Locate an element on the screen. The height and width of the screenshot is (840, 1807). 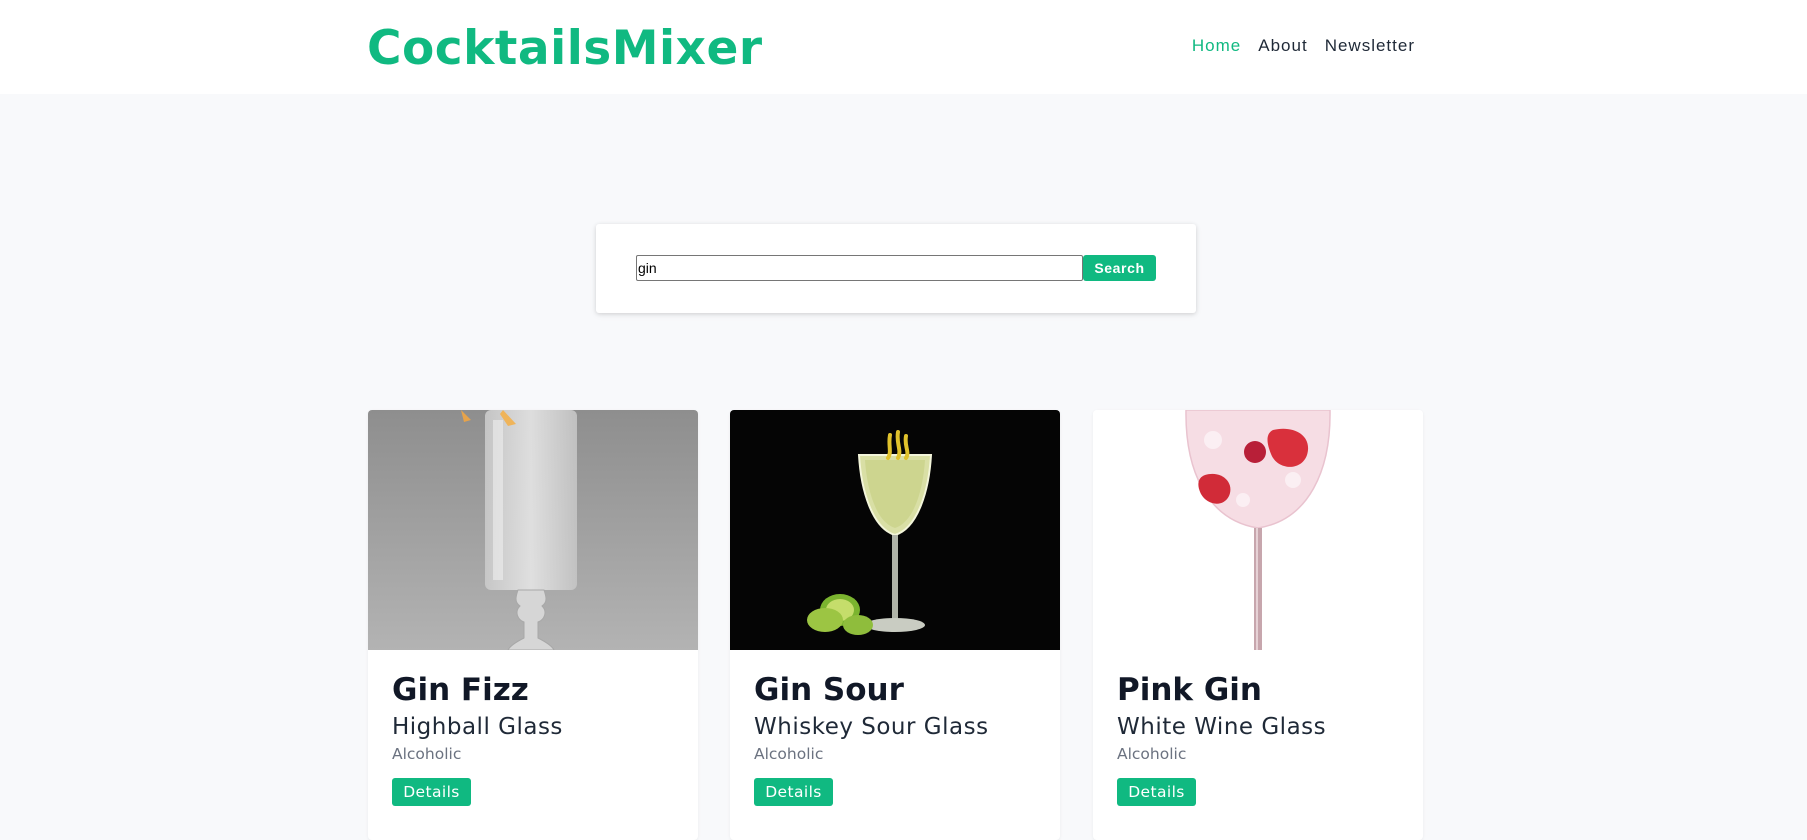
nav-item-about: About is located at coordinates (1282, 46).